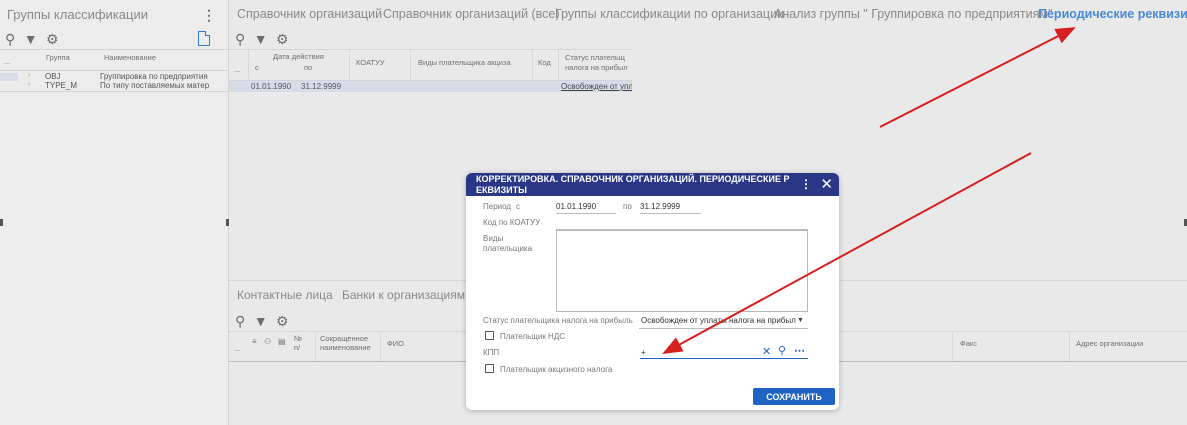 The height and width of the screenshot is (425, 1187). What do you see at coordinates (847, 253) in the screenshot?
I see `arrow-to-kpp` at bounding box center [847, 253].